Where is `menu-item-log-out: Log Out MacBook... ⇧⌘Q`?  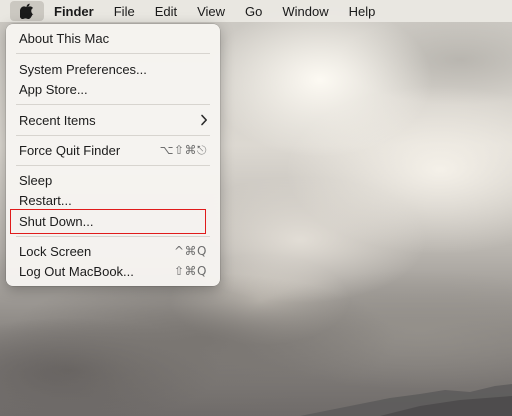 menu-item-log-out: Log Out MacBook... ⇧⌘Q is located at coordinates (113, 271).